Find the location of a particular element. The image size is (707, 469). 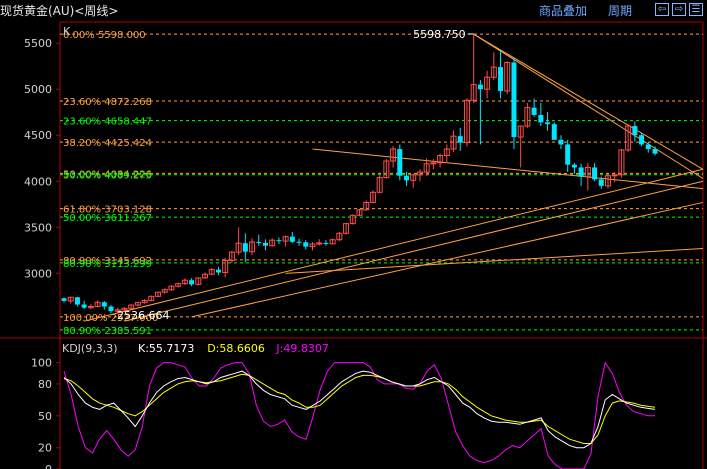

price-tick-label: 5500 is located at coordinates (38, 43).